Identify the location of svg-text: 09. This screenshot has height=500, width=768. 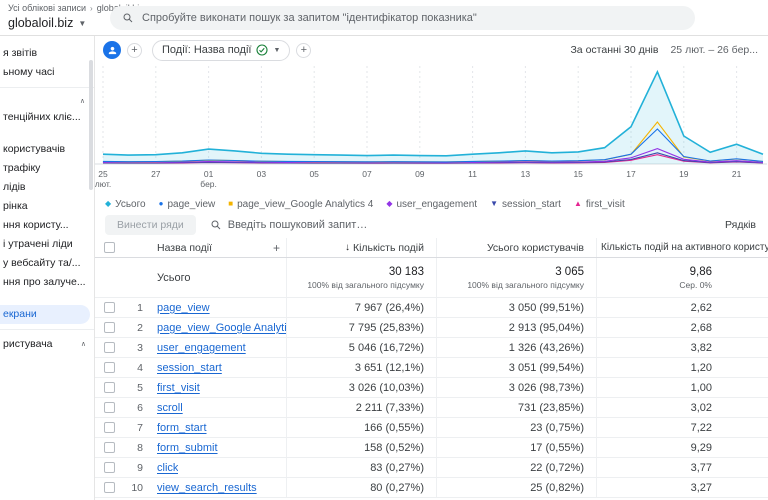
(420, 174).